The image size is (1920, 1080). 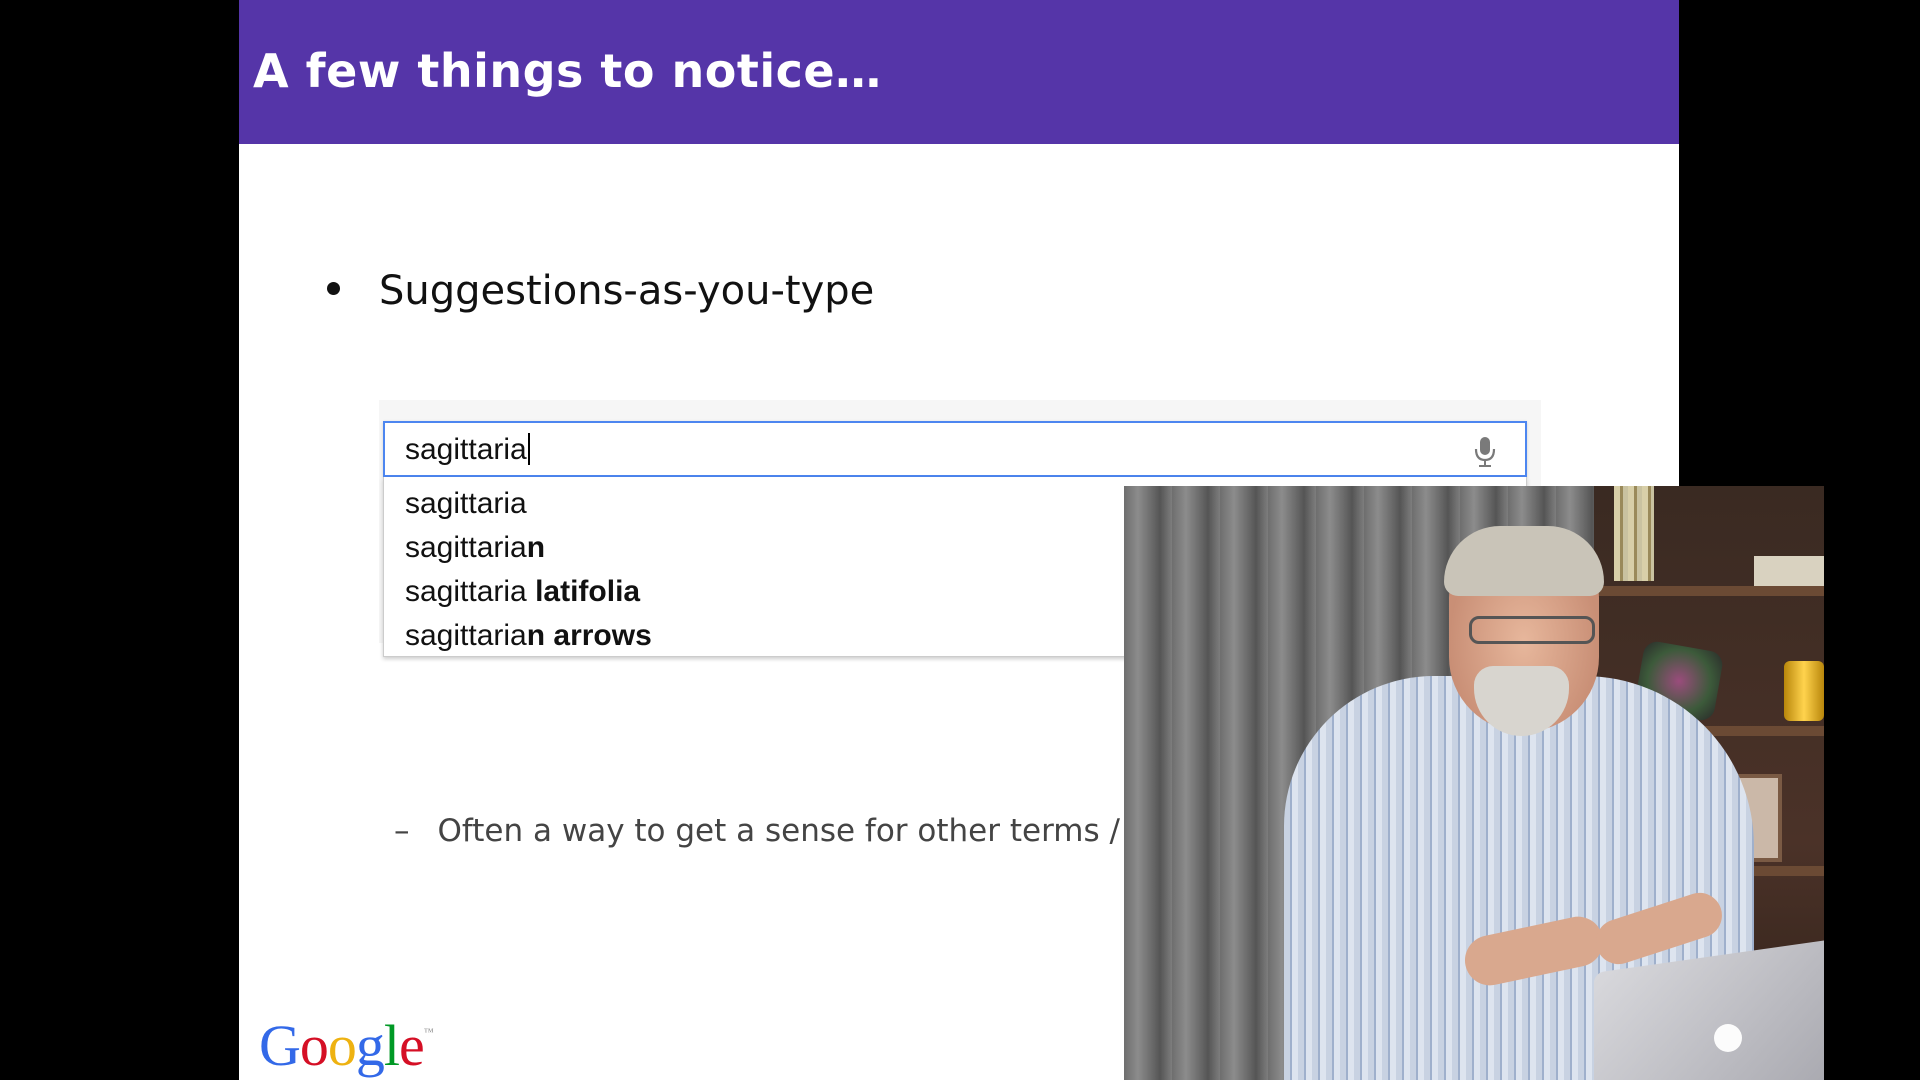 I want to click on suggestion-item: sagittaria, so click(x=466, y=504).